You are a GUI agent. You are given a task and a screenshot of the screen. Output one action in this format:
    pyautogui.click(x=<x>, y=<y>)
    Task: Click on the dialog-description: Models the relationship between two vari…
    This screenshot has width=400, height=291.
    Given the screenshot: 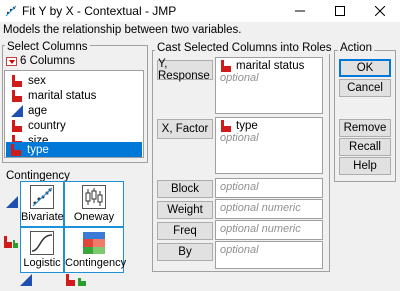 What is the action you would take?
    pyautogui.click(x=122, y=30)
    